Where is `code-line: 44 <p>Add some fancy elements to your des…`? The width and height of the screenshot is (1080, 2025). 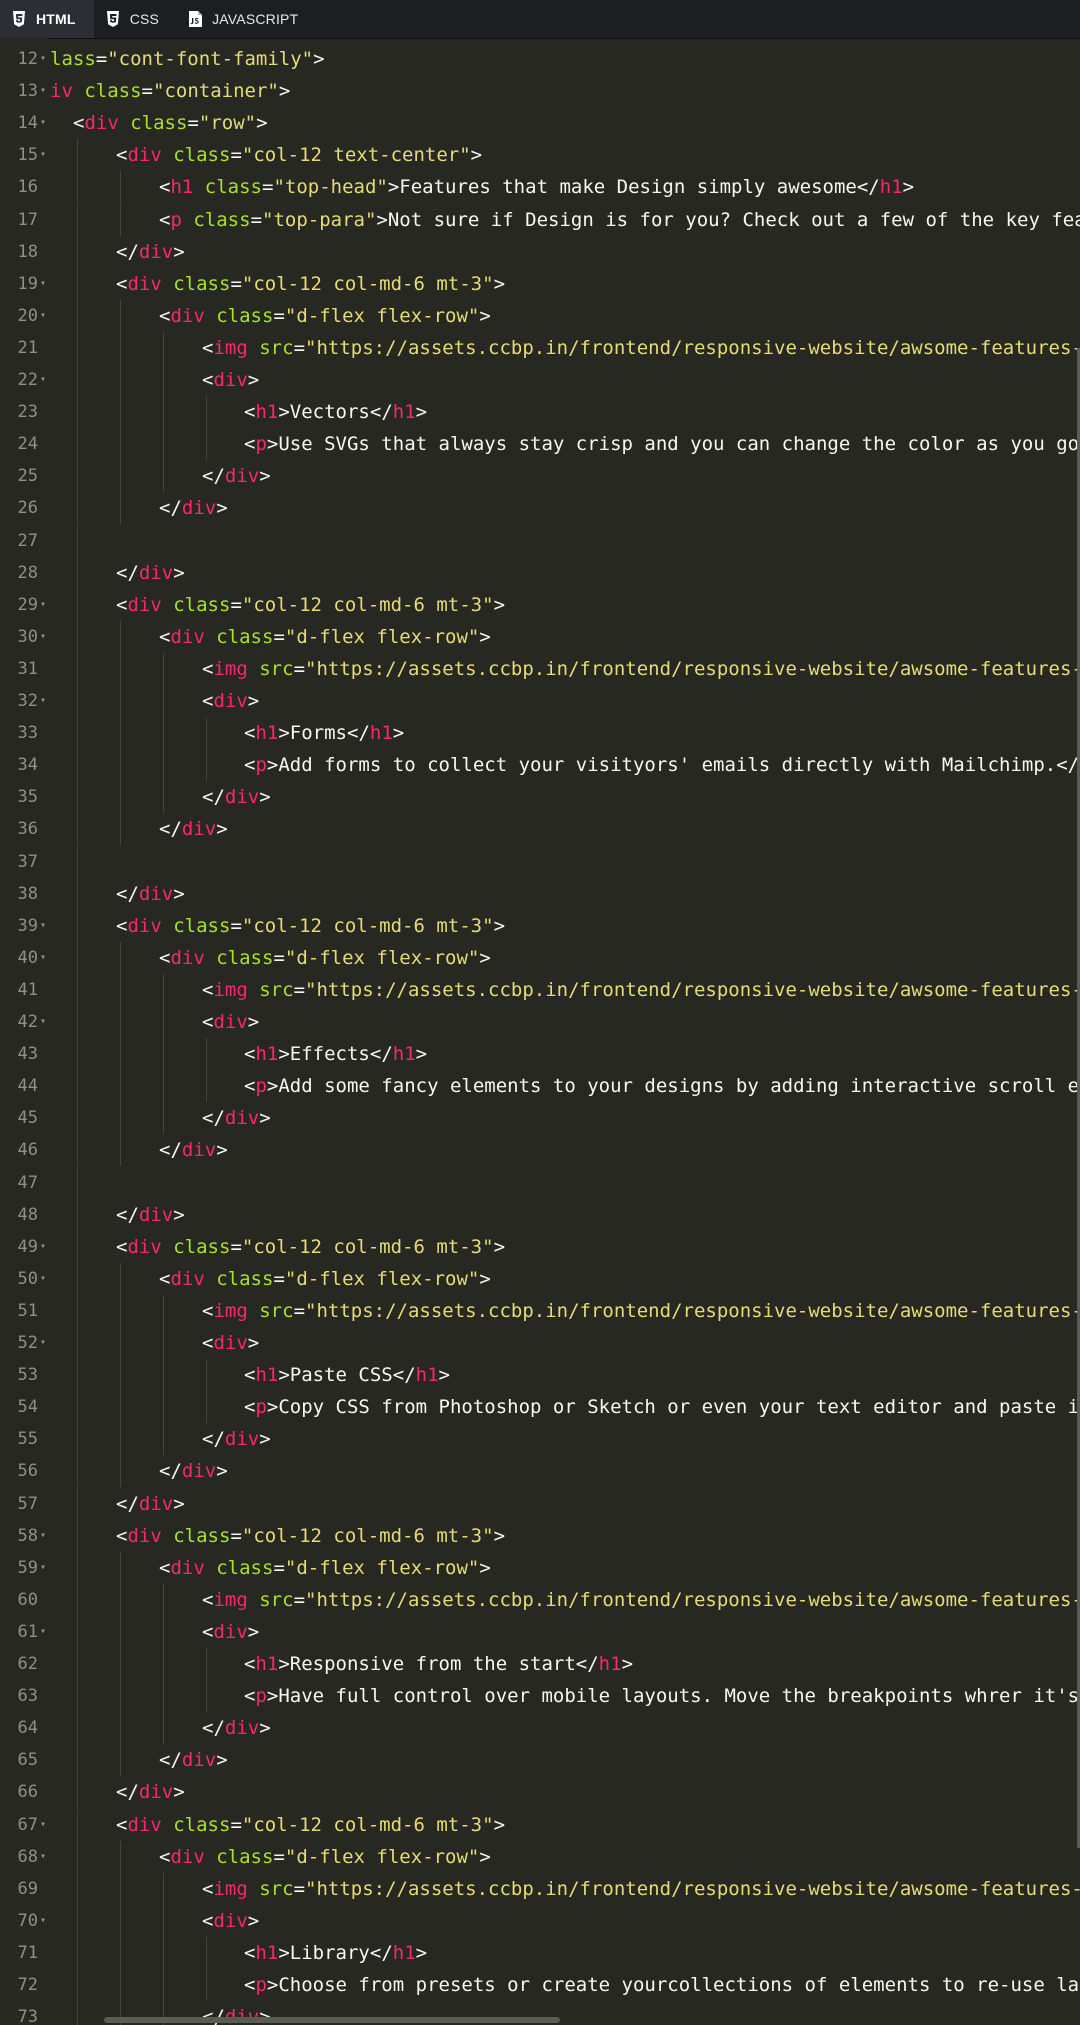 code-line: 44 <p>Add some fancy elements to your des… is located at coordinates (540, 1086).